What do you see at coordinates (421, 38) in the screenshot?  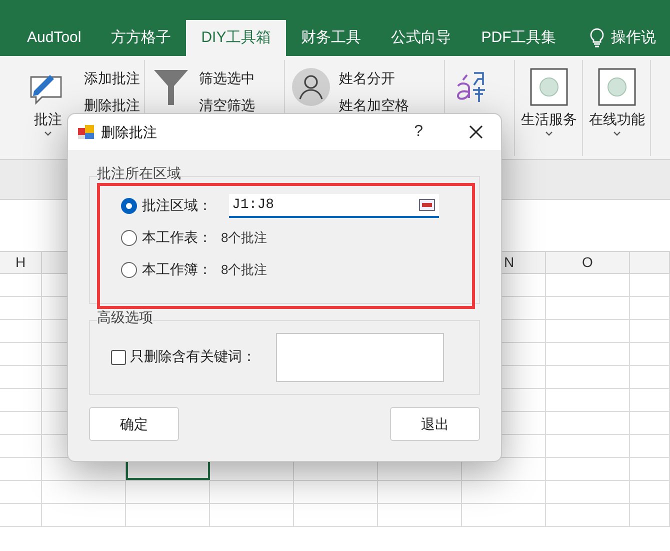 I see `ribbon-tab: 公式向导` at bounding box center [421, 38].